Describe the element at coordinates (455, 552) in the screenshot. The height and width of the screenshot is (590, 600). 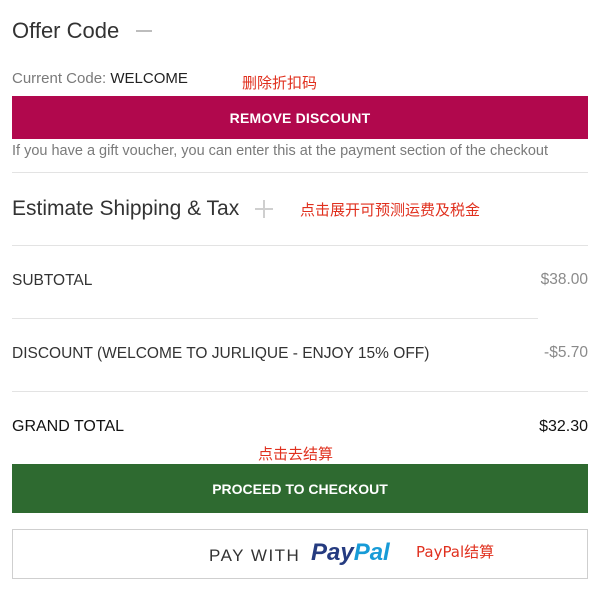
I see `annotation-paypal-checkout: PayPal结算` at that location.